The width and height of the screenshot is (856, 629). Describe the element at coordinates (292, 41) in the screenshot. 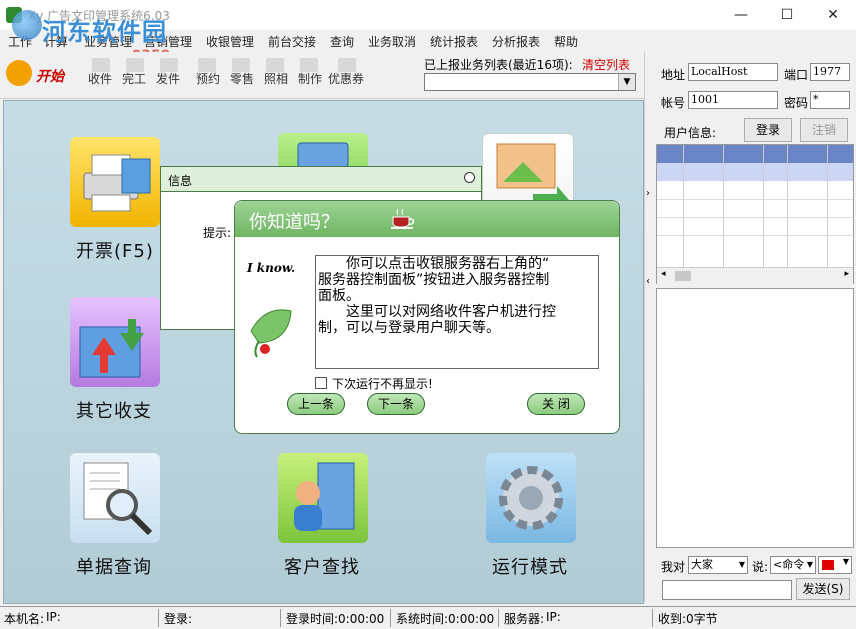

I see `menu-handover: 前台交接` at that location.